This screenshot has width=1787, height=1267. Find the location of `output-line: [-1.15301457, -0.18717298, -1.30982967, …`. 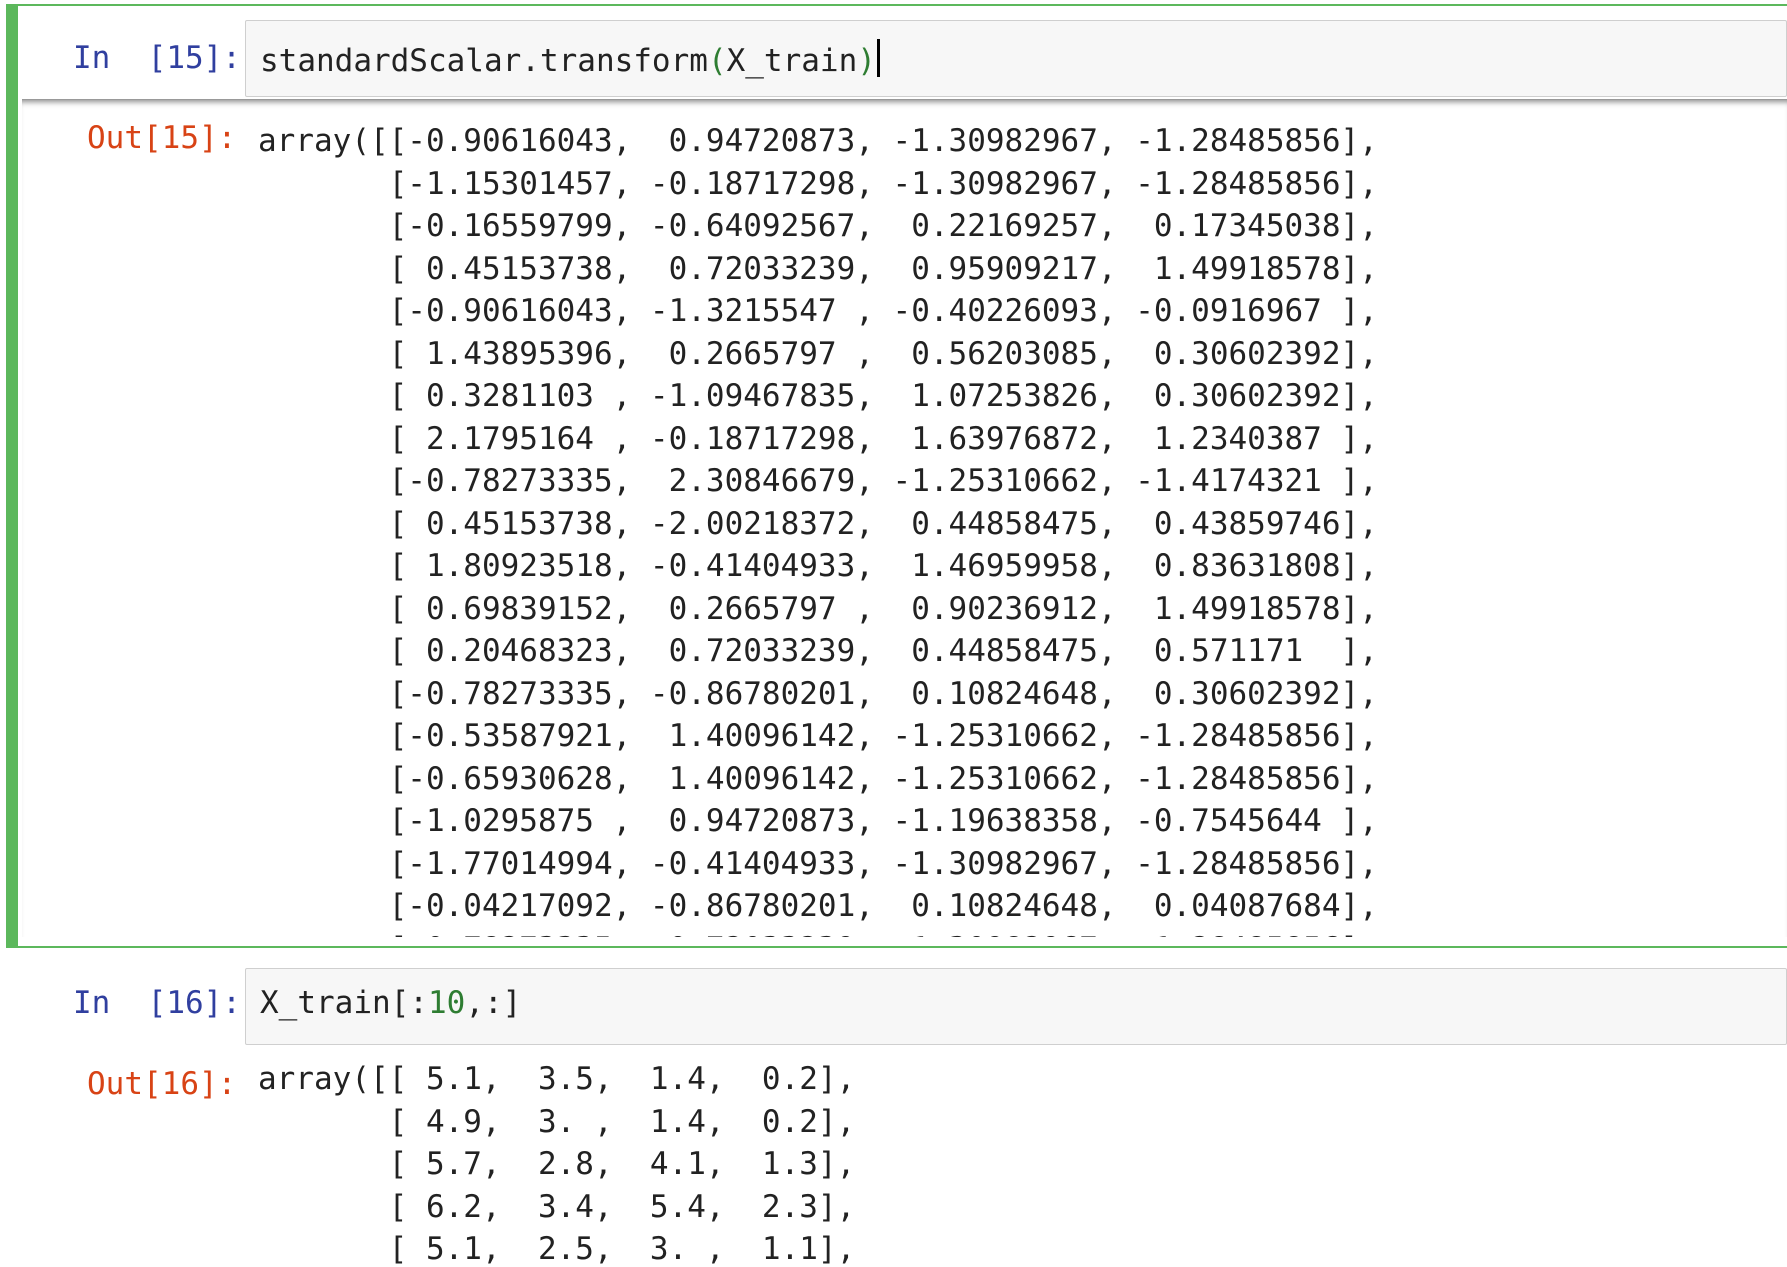

output-line: [-1.15301457, -0.18717298, -1.30982967, … is located at coordinates (818, 183).